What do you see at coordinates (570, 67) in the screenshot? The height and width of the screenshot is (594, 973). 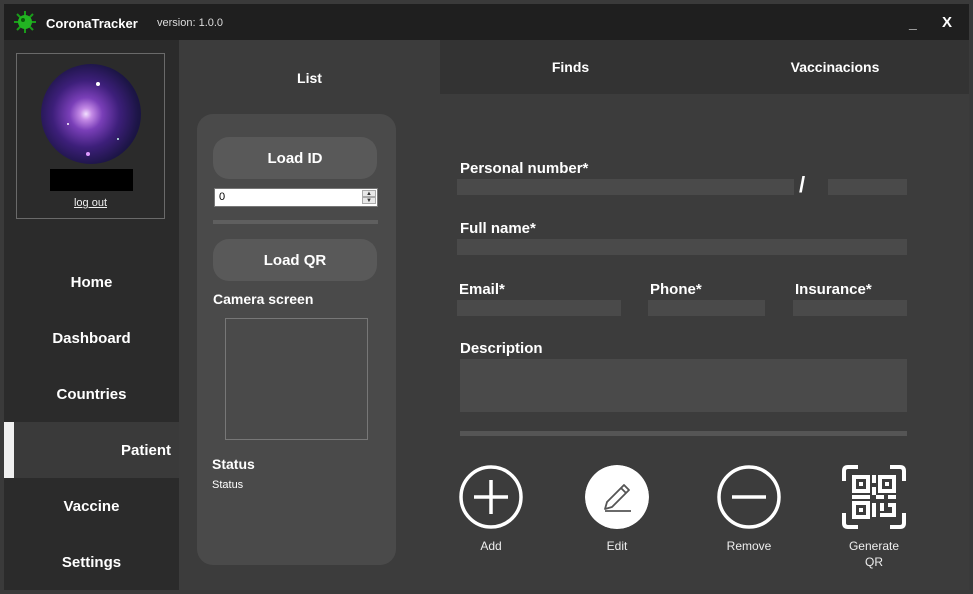 I see `tab-finds: Finds` at bounding box center [570, 67].